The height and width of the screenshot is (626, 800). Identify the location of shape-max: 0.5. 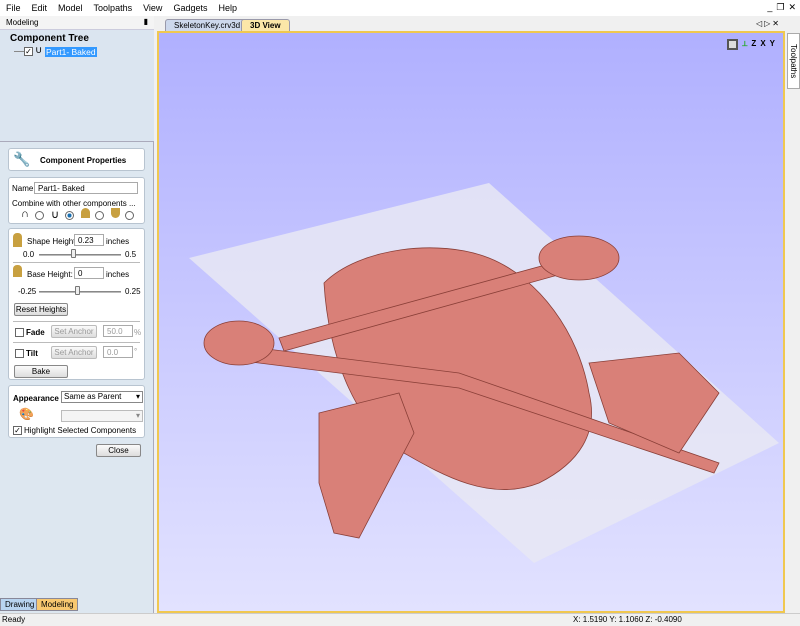
(131, 254).